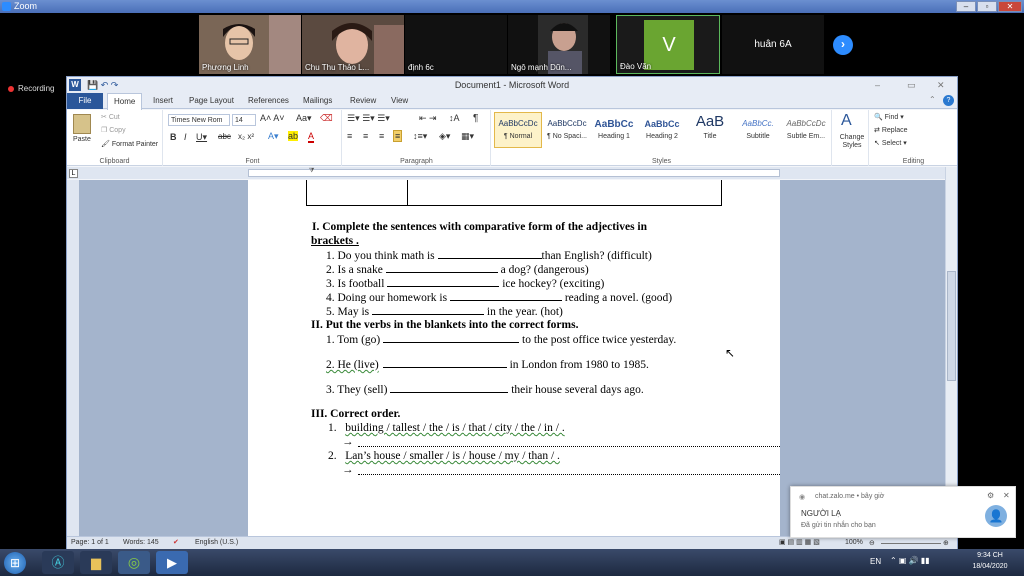 The image size is (1024, 576). Describe the element at coordinates (889, 117) in the screenshot. I see `find-button: 🔍 Find ▾` at that location.